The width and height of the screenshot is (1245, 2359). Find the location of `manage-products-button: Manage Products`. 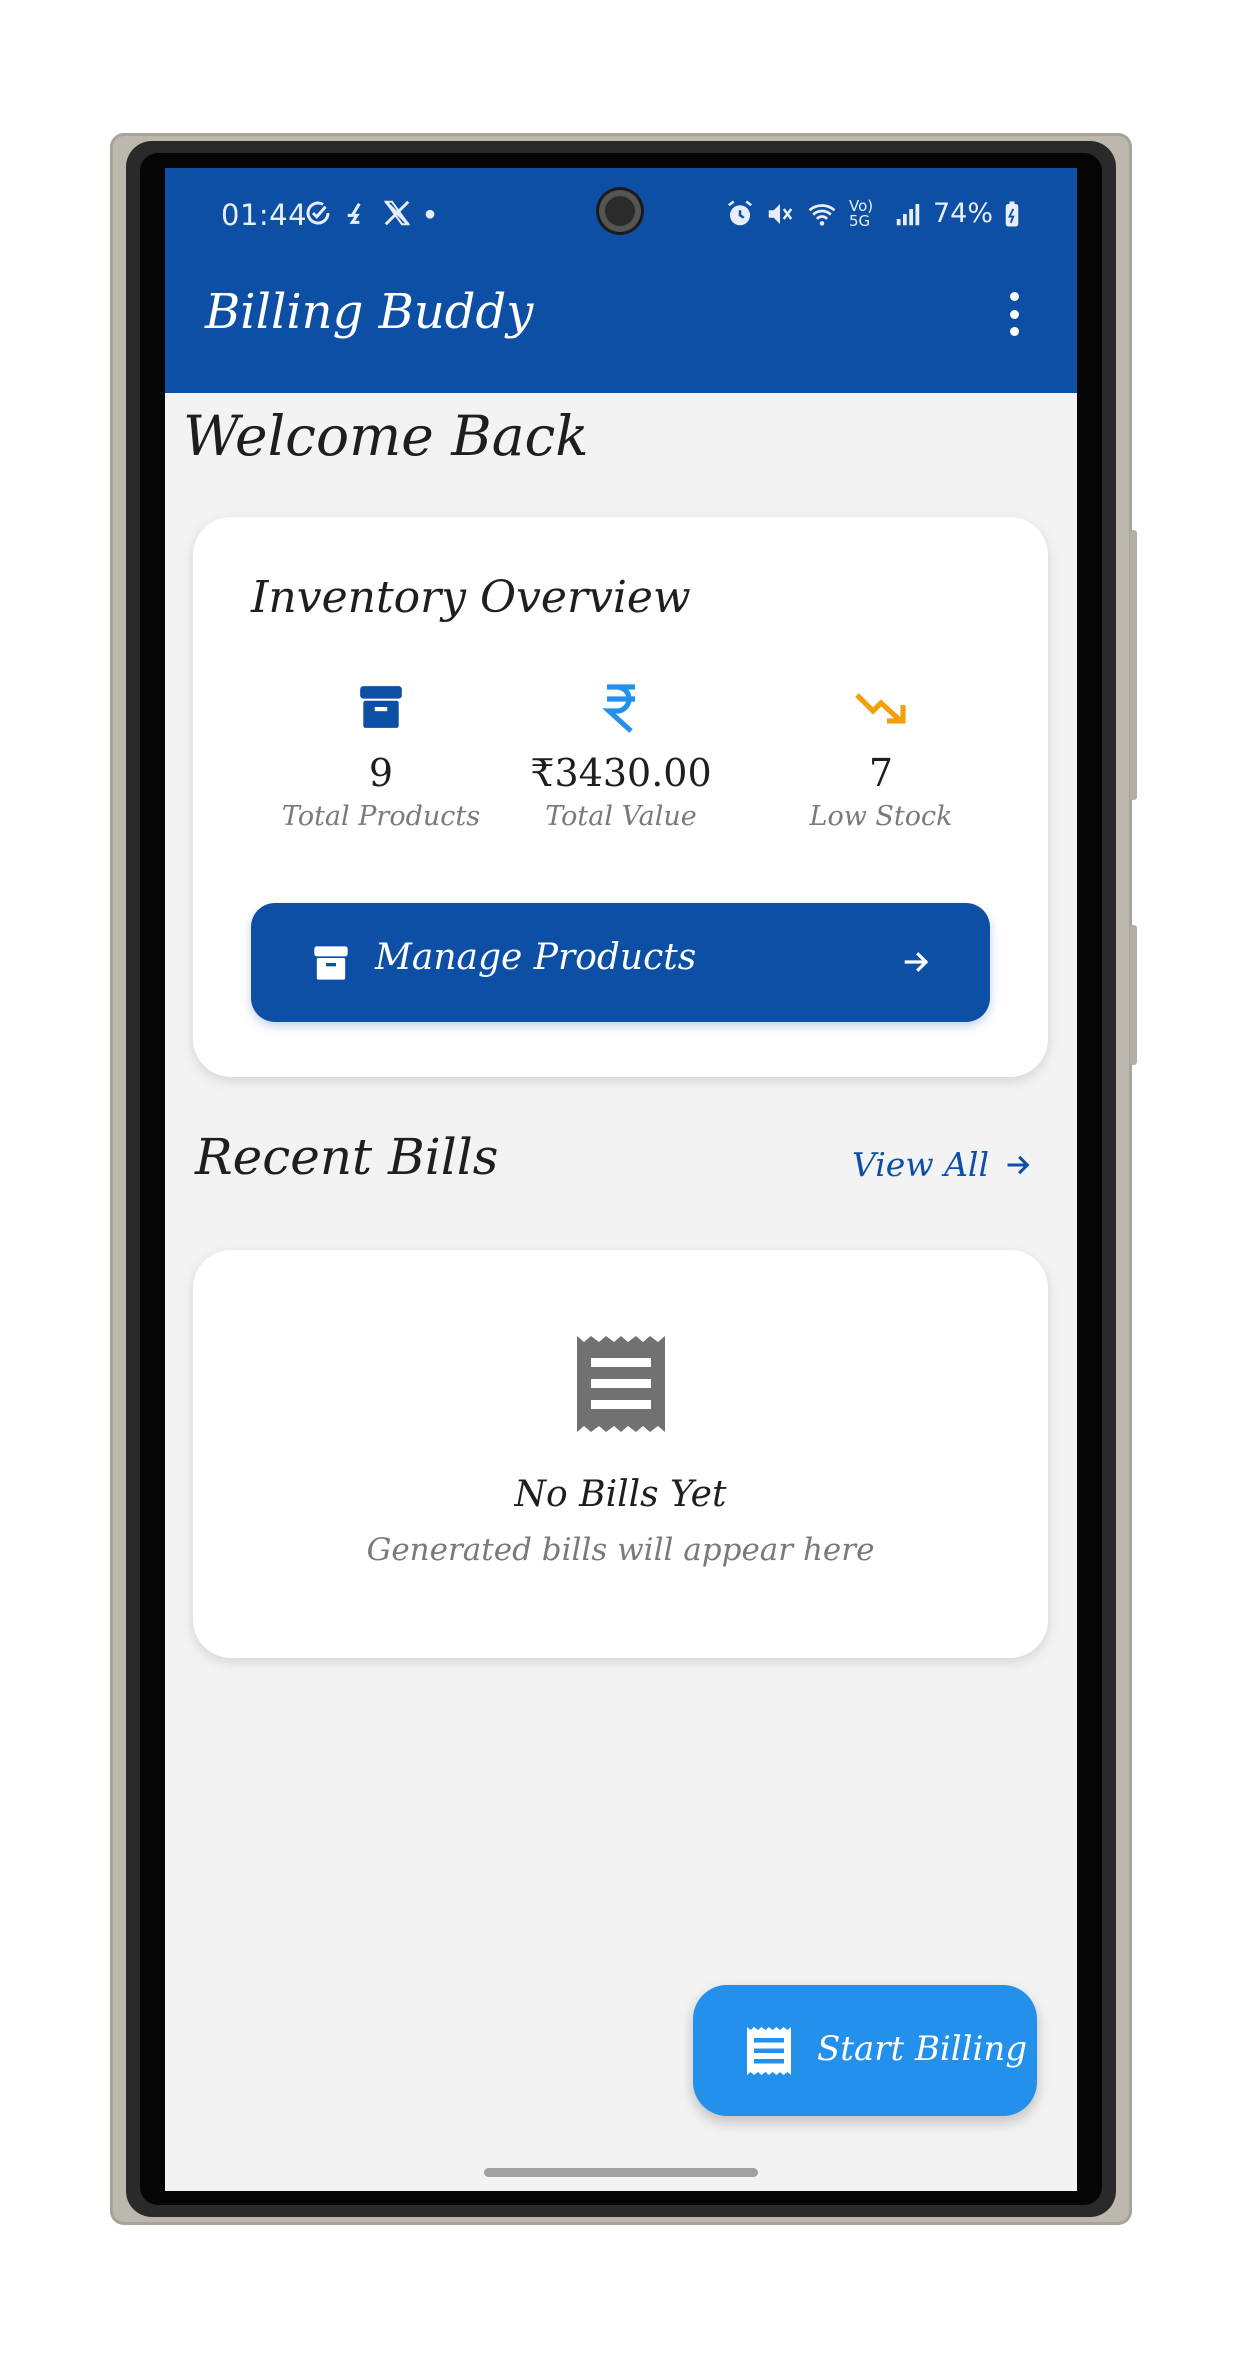

manage-products-button: Manage Products is located at coordinates (620, 962).